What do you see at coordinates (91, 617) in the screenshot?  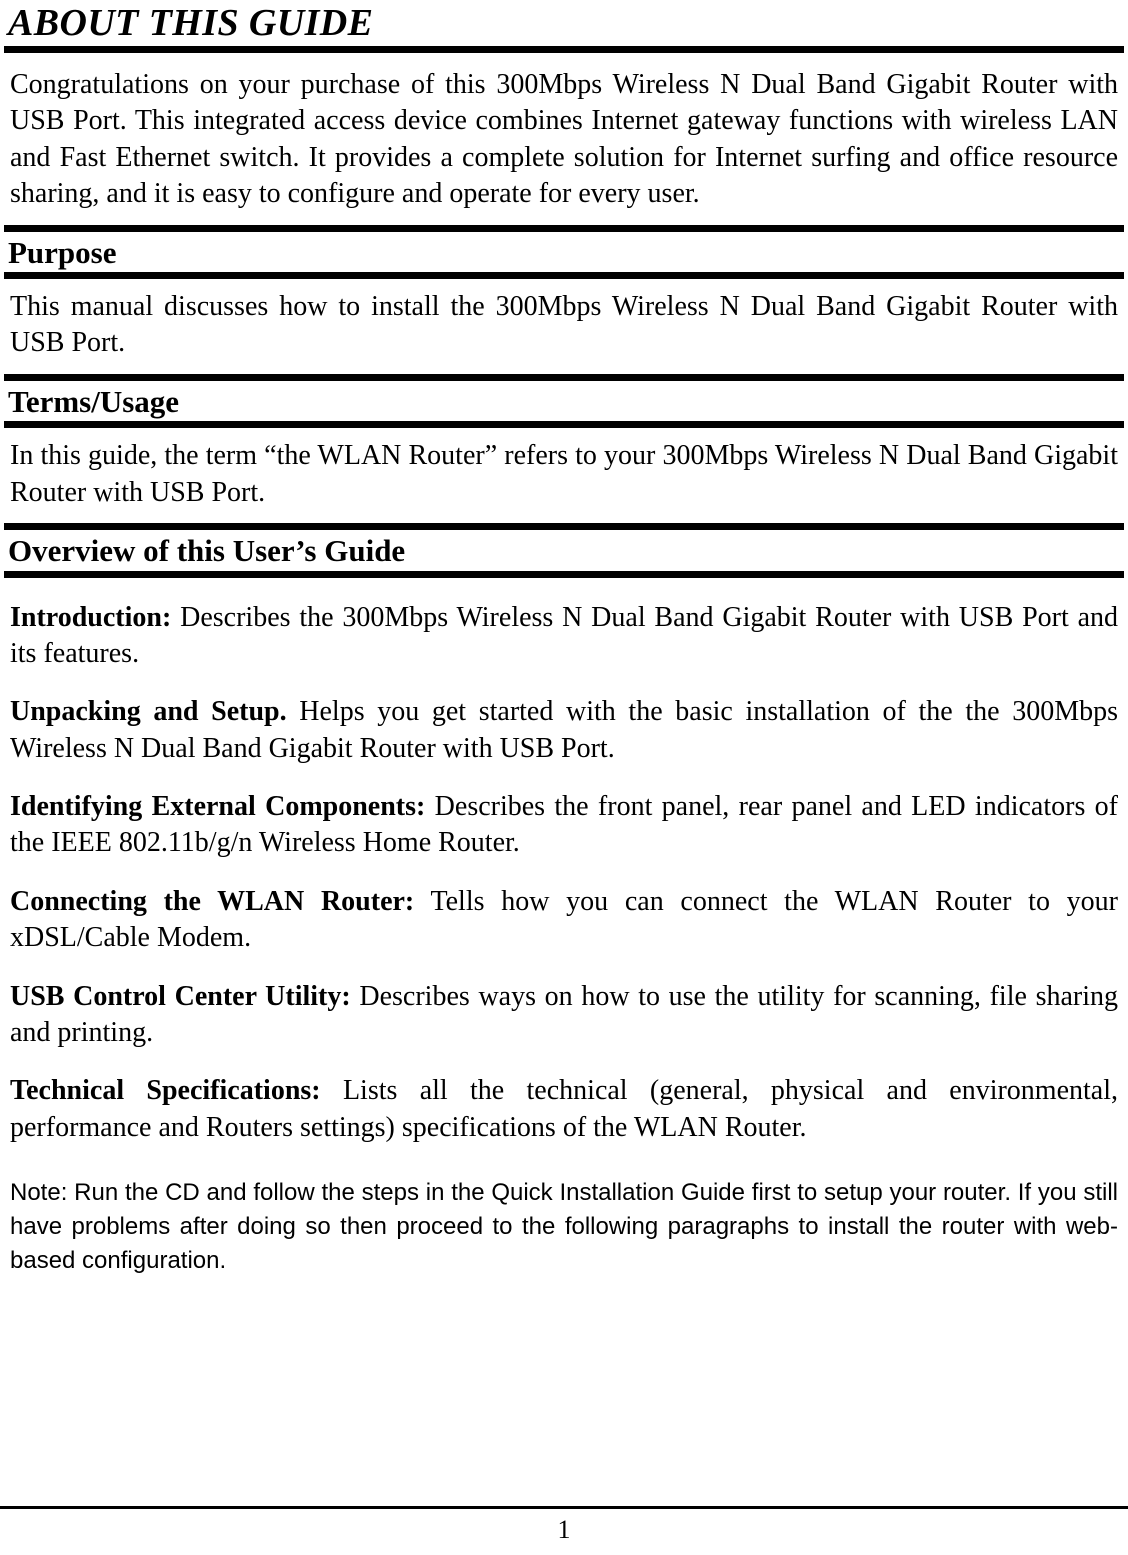 I see `overview-term: Introduction:` at bounding box center [91, 617].